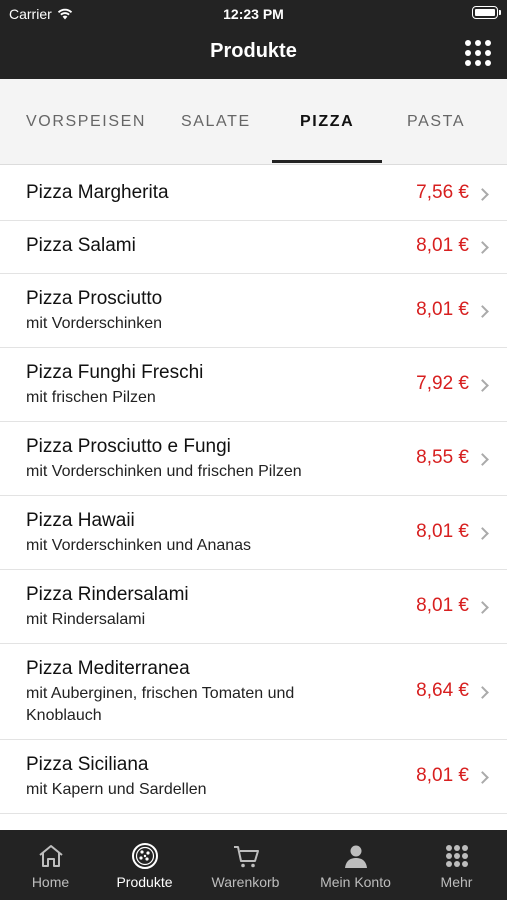 The width and height of the screenshot is (507, 900). Describe the element at coordinates (144, 882) in the screenshot. I see `tabbar-label: Produkte` at that location.